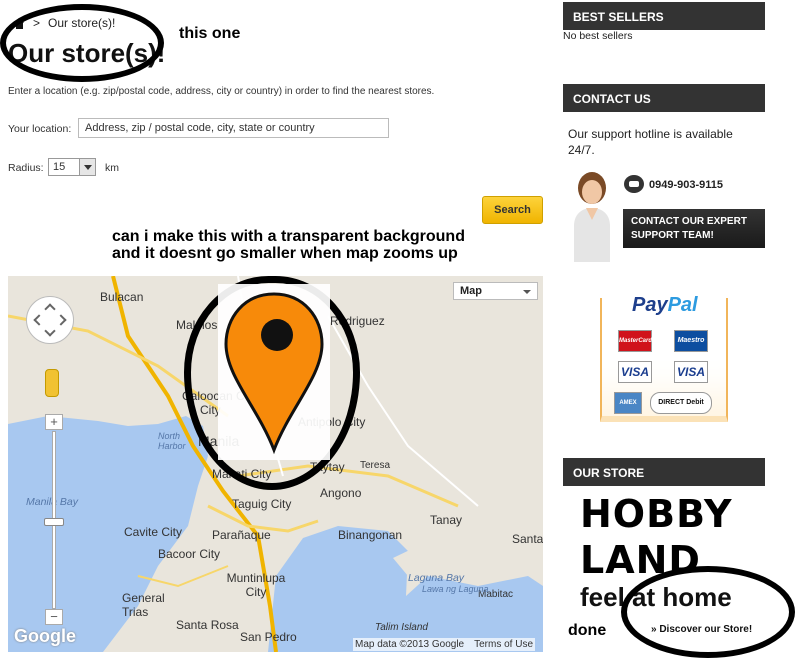 Image resolution: width=796 pixels, height=660 pixels. Describe the element at coordinates (82, 43) in the screenshot. I see `annotation-ellipse-title` at that location.